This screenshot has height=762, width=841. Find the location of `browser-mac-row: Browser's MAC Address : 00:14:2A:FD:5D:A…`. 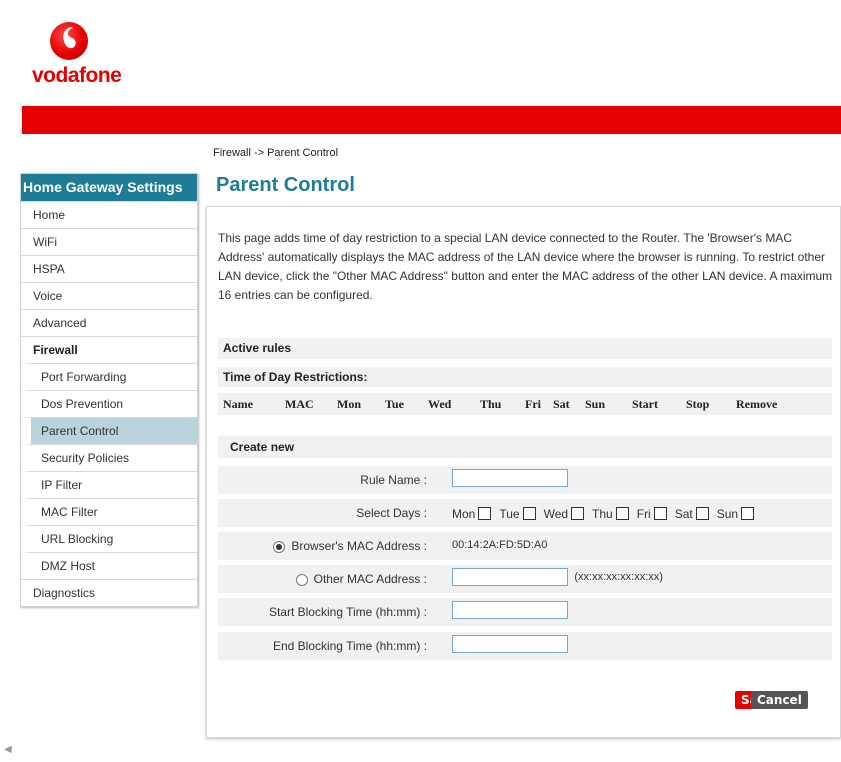

browser-mac-row: Browser's MAC Address : 00:14:2A:FD:5D:A… is located at coordinates (525, 546).